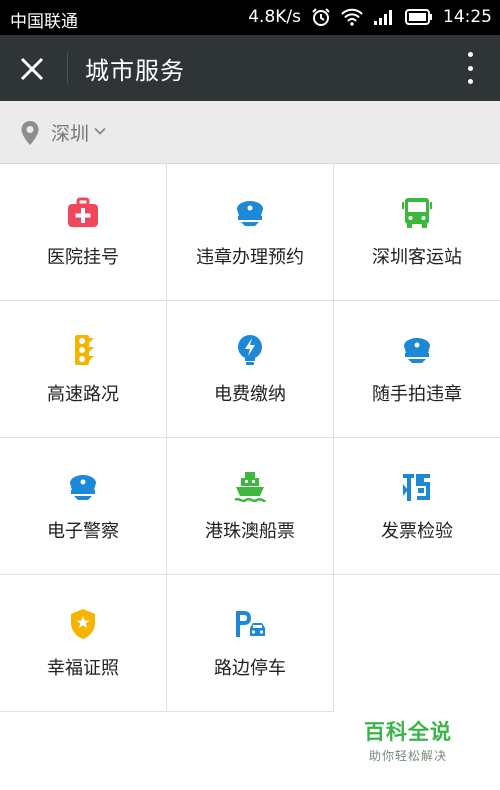 Image resolution: width=500 pixels, height=790 pixels. Describe the element at coordinates (407, 756) in the screenshot. I see `watermark-subtitle: 助你轻松解决` at that location.